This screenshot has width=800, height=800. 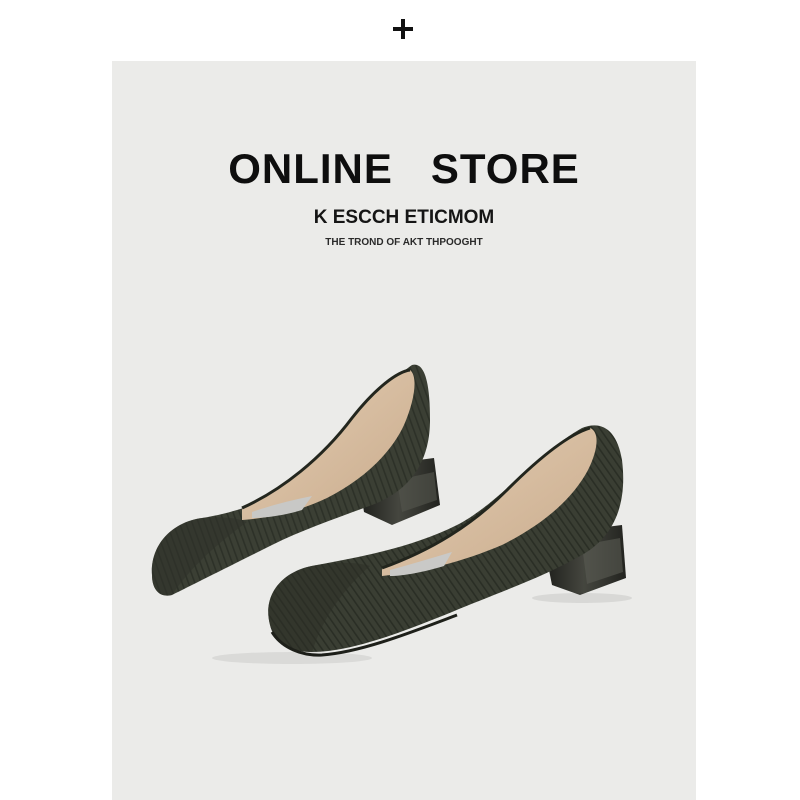 What do you see at coordinates (404, 217) in the screenshot?
I see `store-subhead: K ESCCH ETICMOM` at bounding box center [404, 217].